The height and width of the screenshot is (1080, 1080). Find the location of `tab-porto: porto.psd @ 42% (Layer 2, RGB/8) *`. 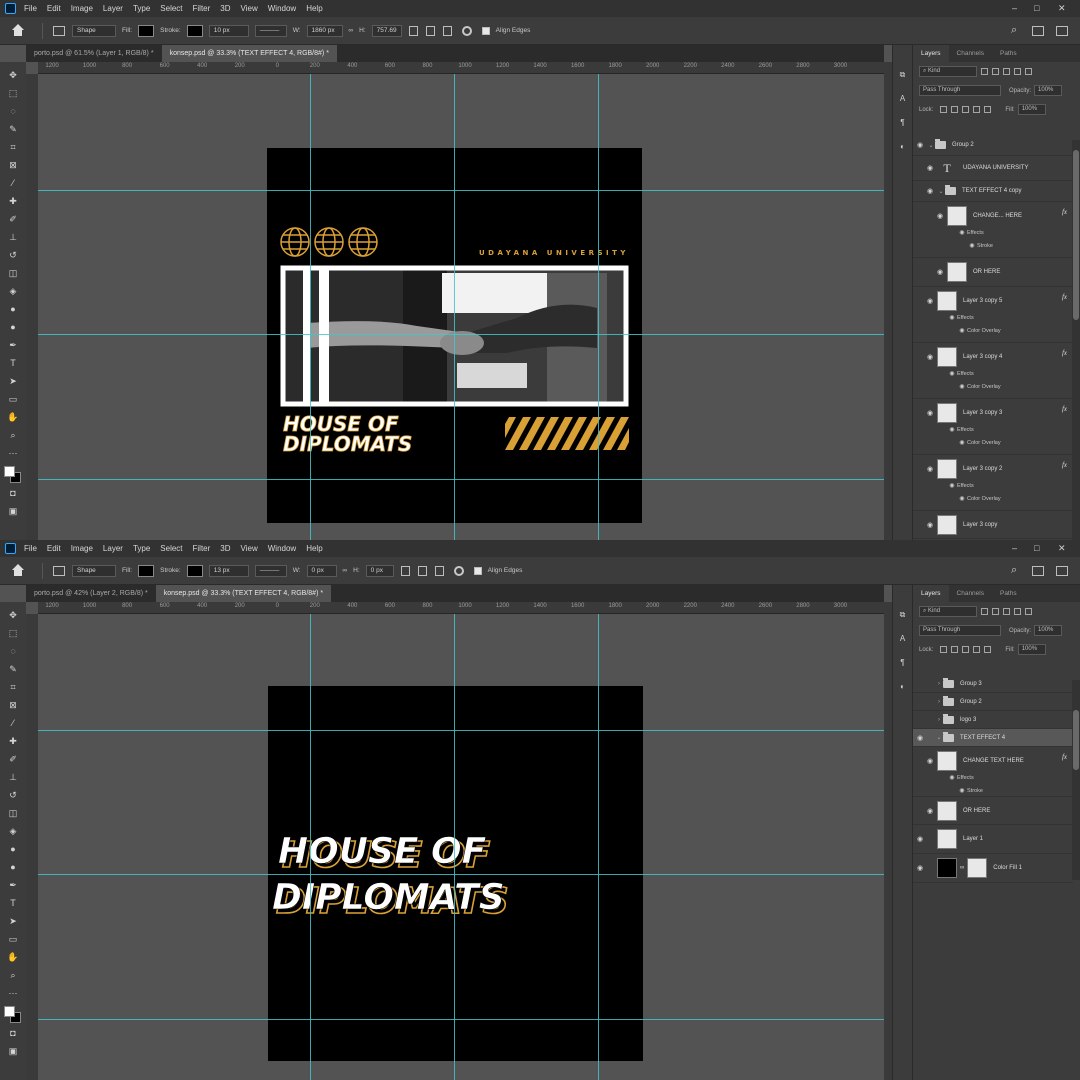

tab-porto: porto.psd @ 42% (Layer 2, RGB/8) * is located at coordinates (91, 593).